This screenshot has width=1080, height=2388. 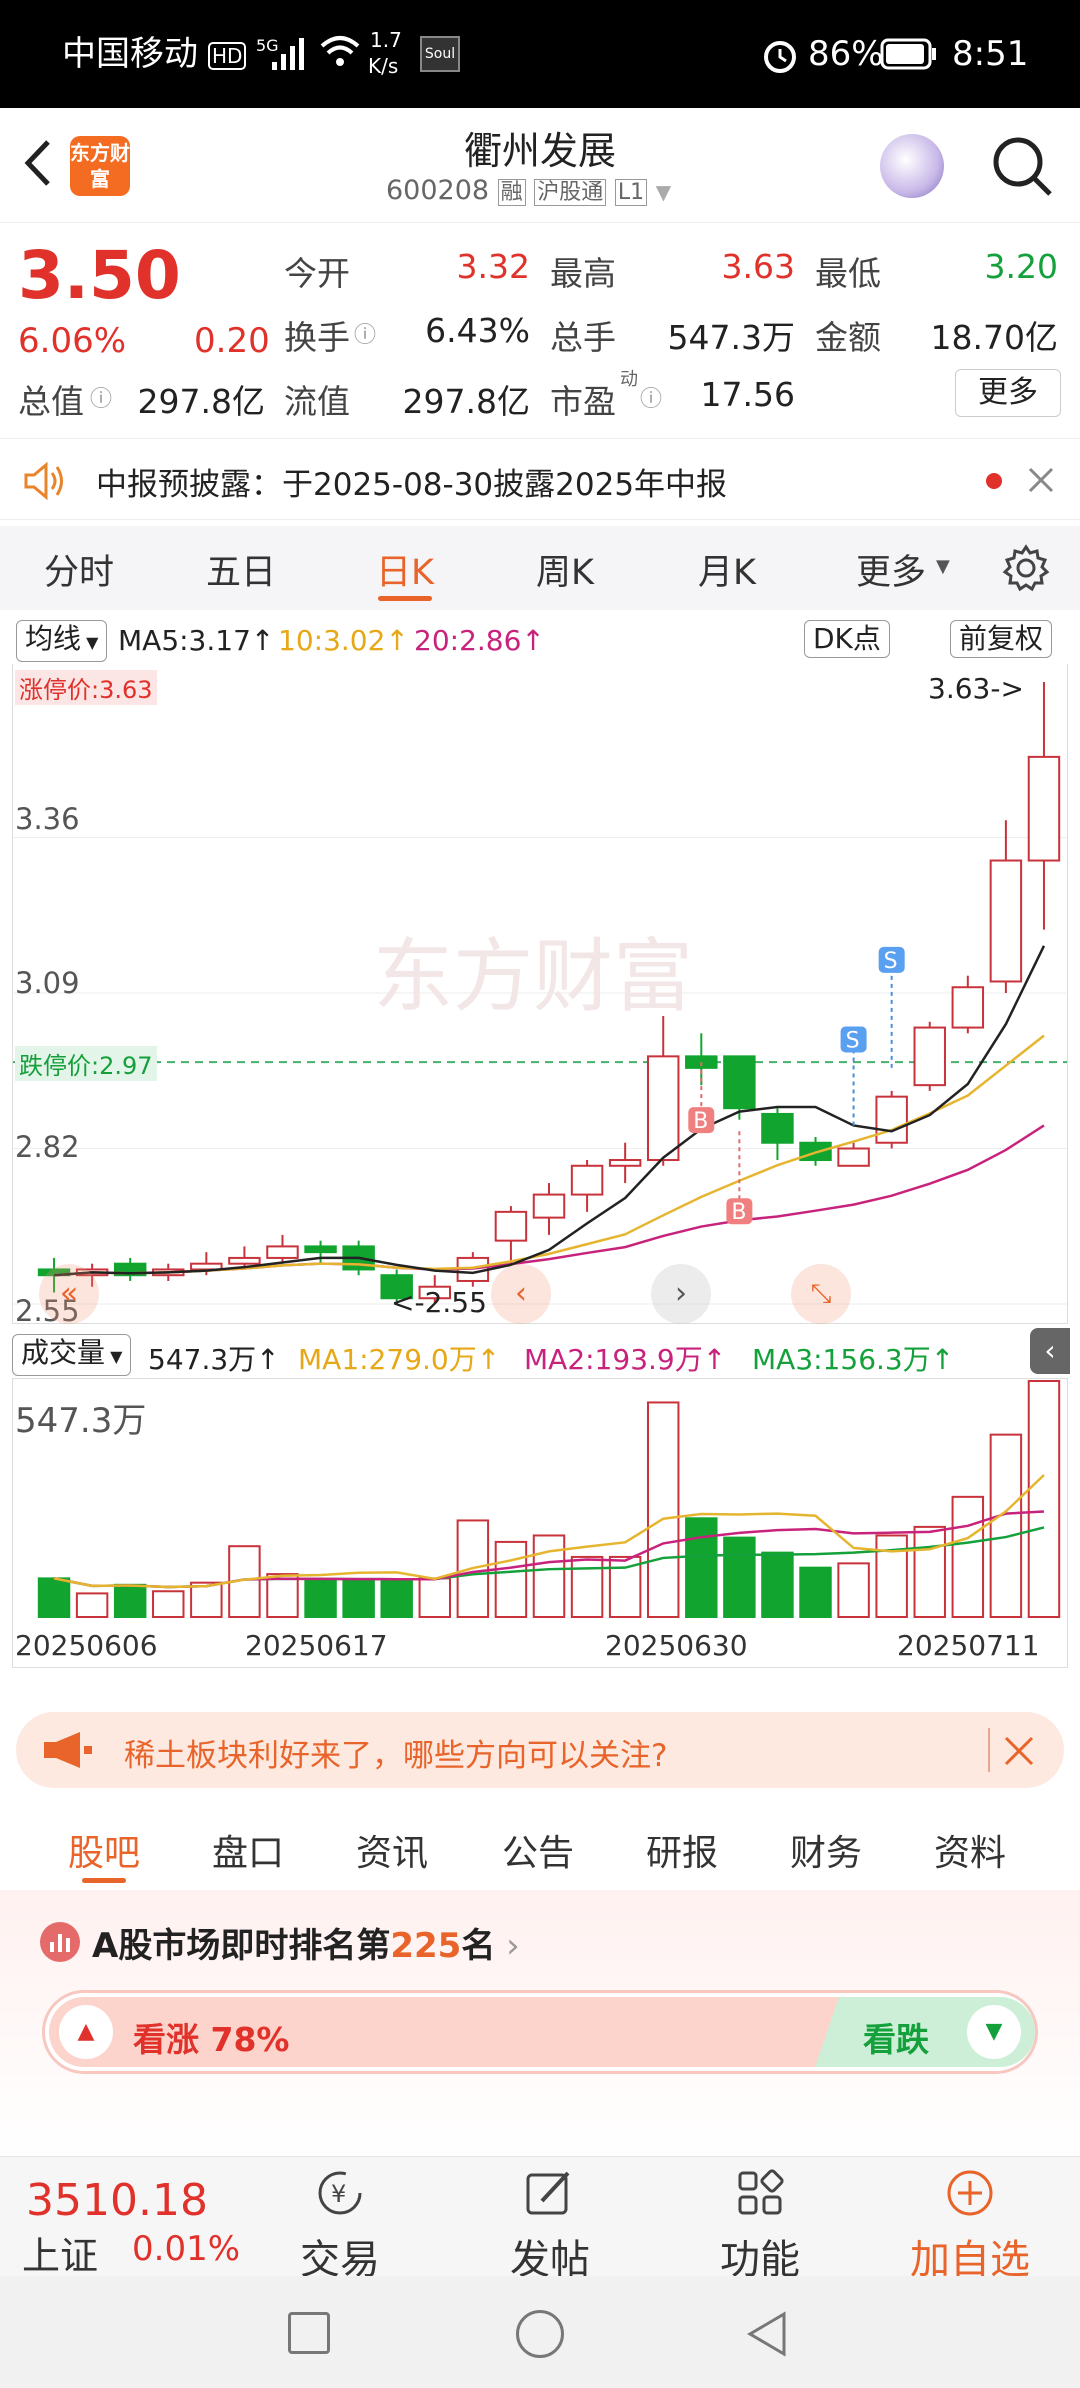 I want to click on date-label: 20250711, so click(x=968, y=1645).